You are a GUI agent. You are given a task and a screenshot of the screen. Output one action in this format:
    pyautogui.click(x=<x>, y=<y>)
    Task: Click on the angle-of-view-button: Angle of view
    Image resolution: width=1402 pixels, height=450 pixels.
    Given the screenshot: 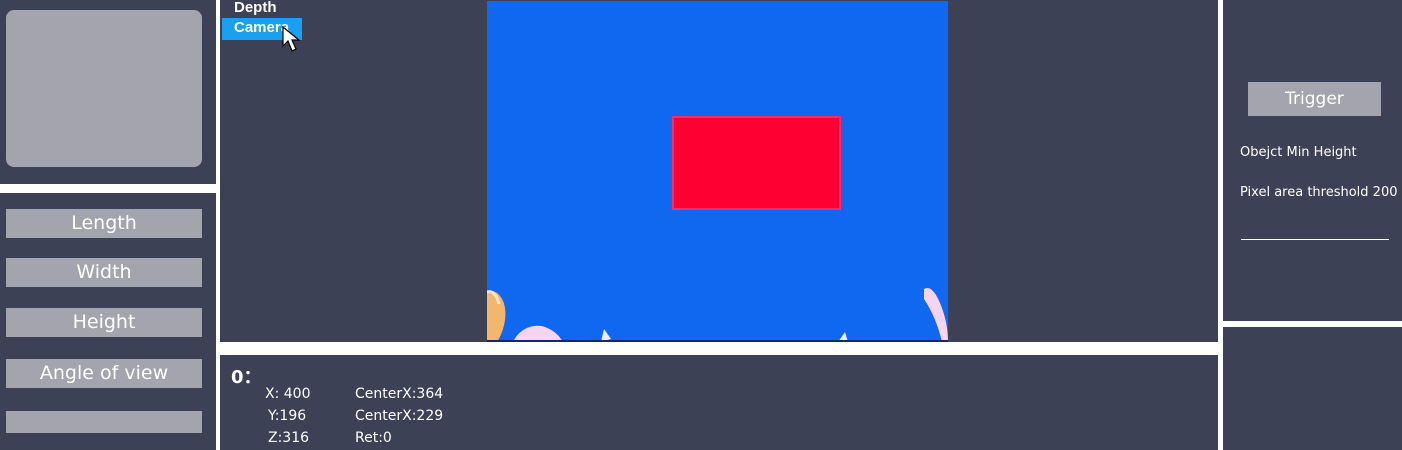 What is the action you would take?
    pyautogui.click(x=104, y=373)
    